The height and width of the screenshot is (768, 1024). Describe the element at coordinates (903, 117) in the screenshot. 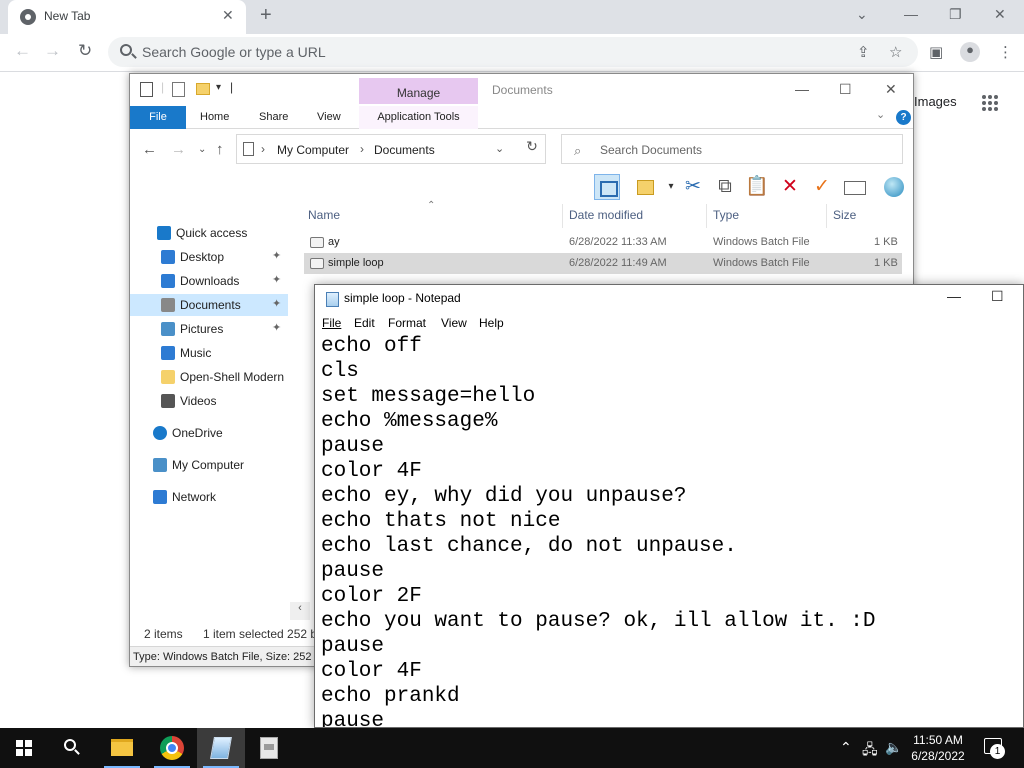

I see `help-icon: ?` at that location.